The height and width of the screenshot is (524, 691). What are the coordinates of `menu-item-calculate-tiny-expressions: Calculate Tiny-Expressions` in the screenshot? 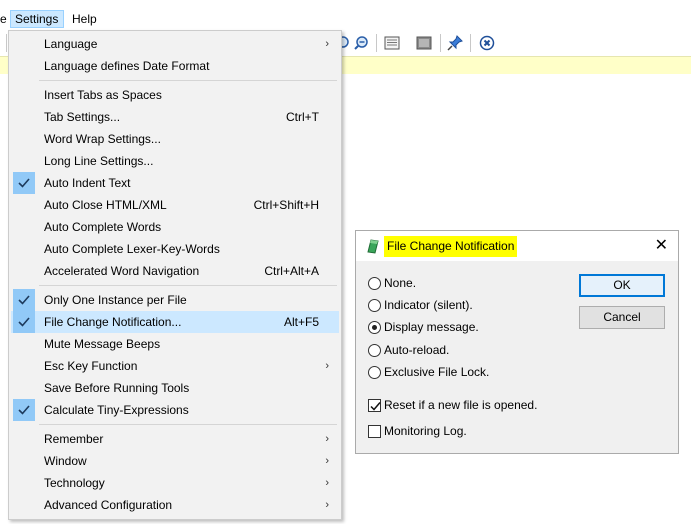 It's located at (175, 410).